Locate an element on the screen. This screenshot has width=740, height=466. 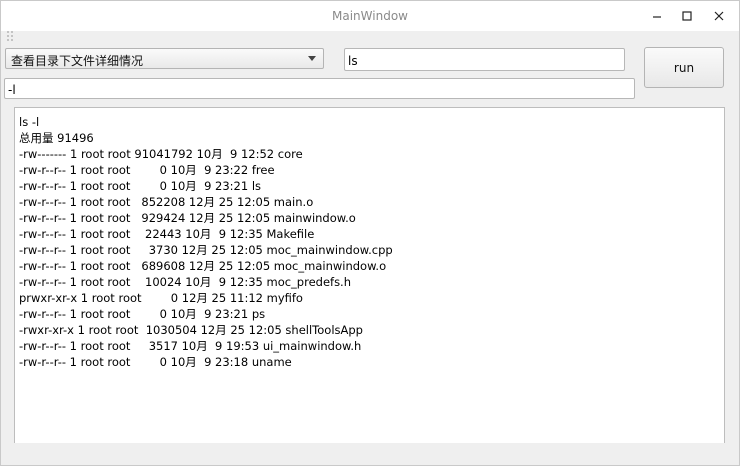
command-preset-select: 查看目录下文件详细情况 is located at coordinates (164, 58).